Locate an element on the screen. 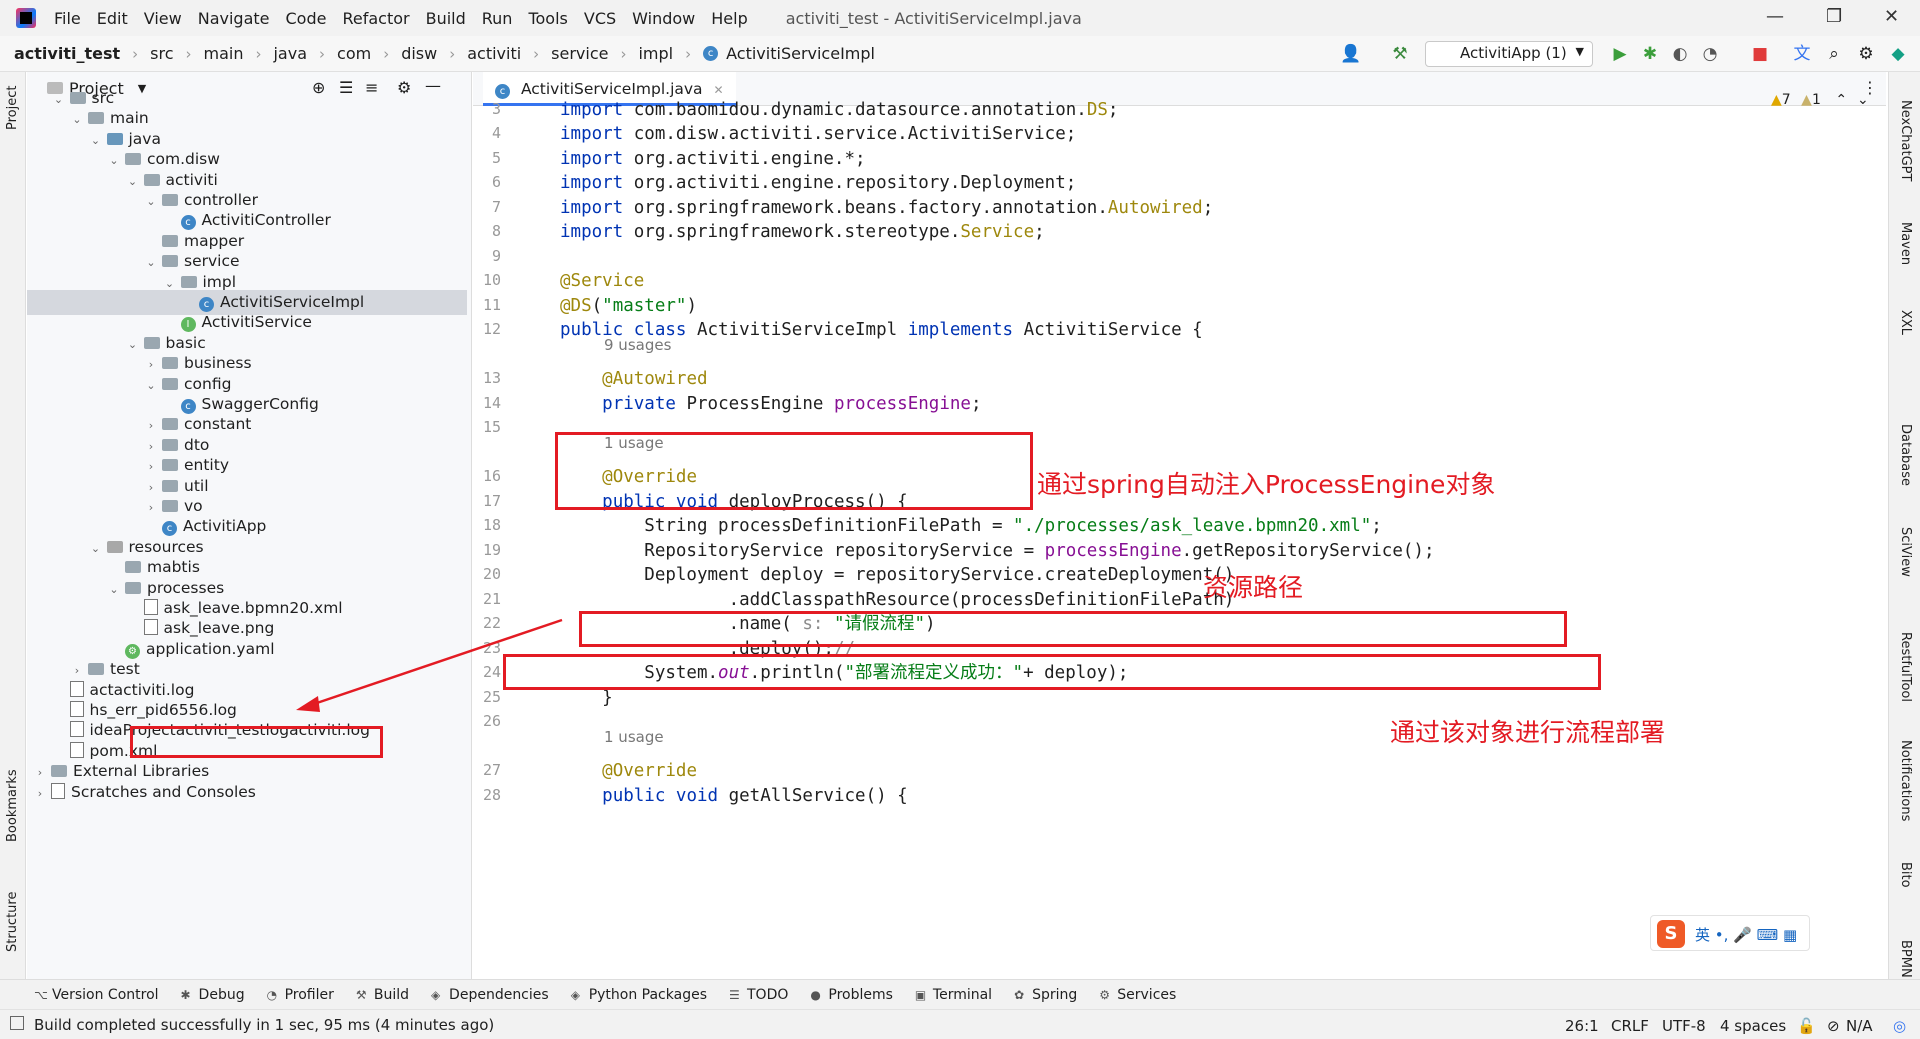  tool-label: Profiler is located at coordinates (309, 994).